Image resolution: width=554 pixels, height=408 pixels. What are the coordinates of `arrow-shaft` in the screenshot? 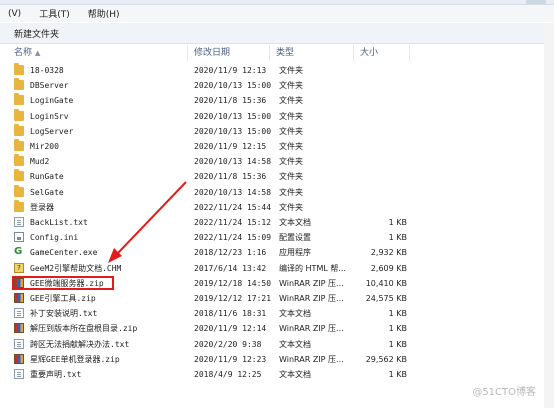 It's located at (152, 217).